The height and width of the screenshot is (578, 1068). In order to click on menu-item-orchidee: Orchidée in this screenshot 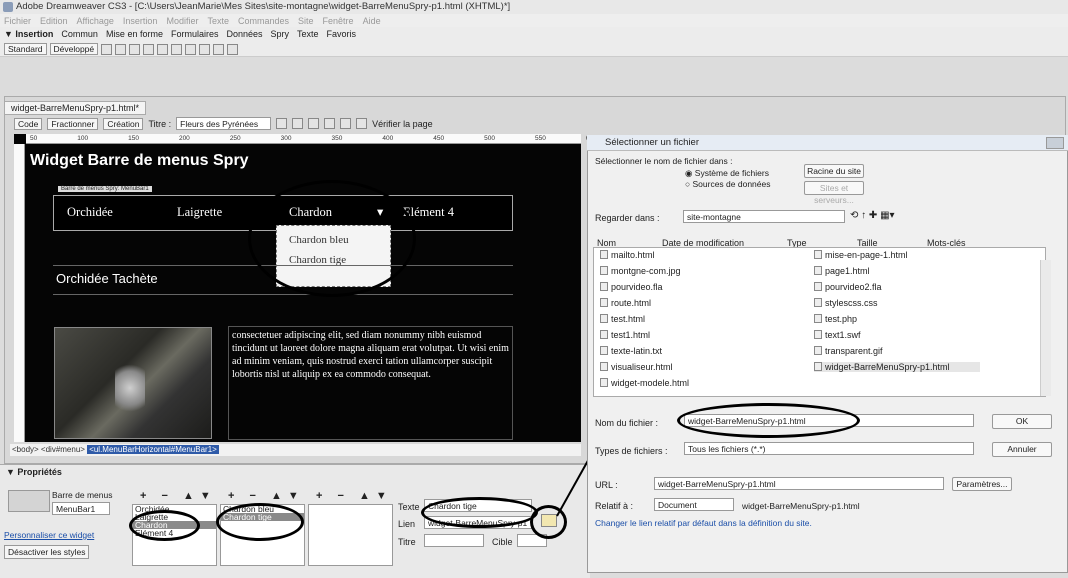, I will do `click(122, 212)`.